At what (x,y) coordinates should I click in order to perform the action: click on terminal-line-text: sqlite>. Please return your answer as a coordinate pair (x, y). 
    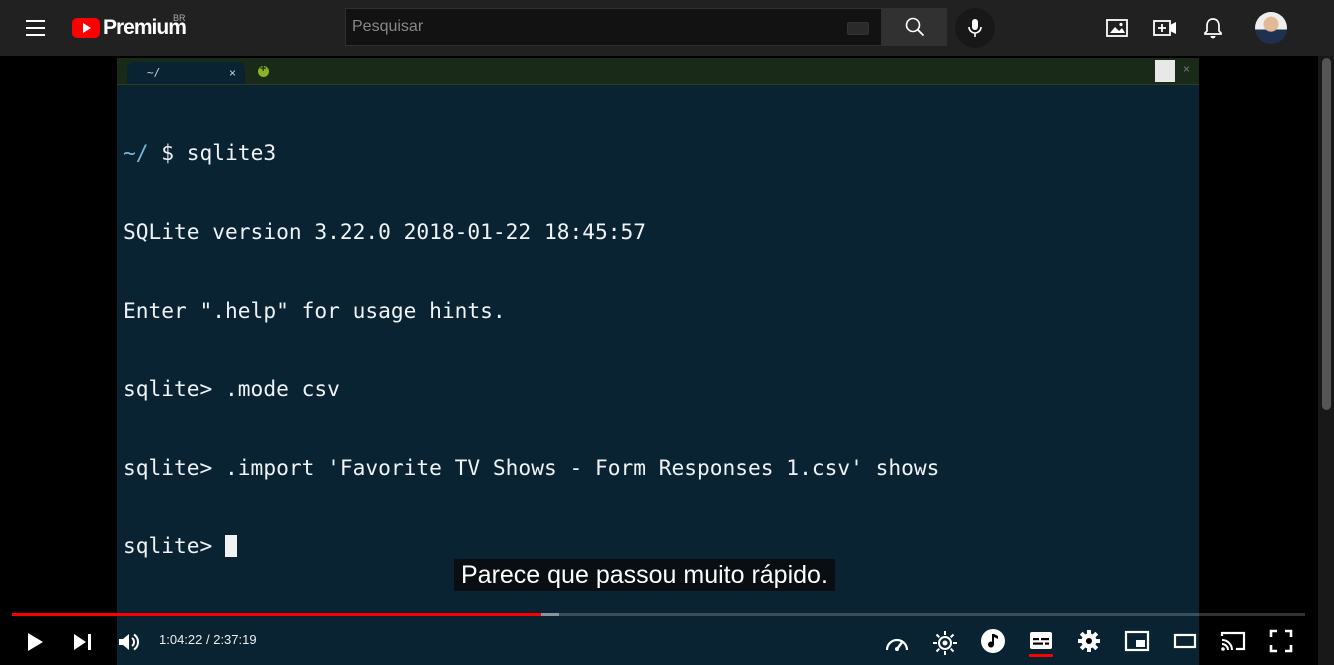
    Looking at the image, I should click on (174, 546).